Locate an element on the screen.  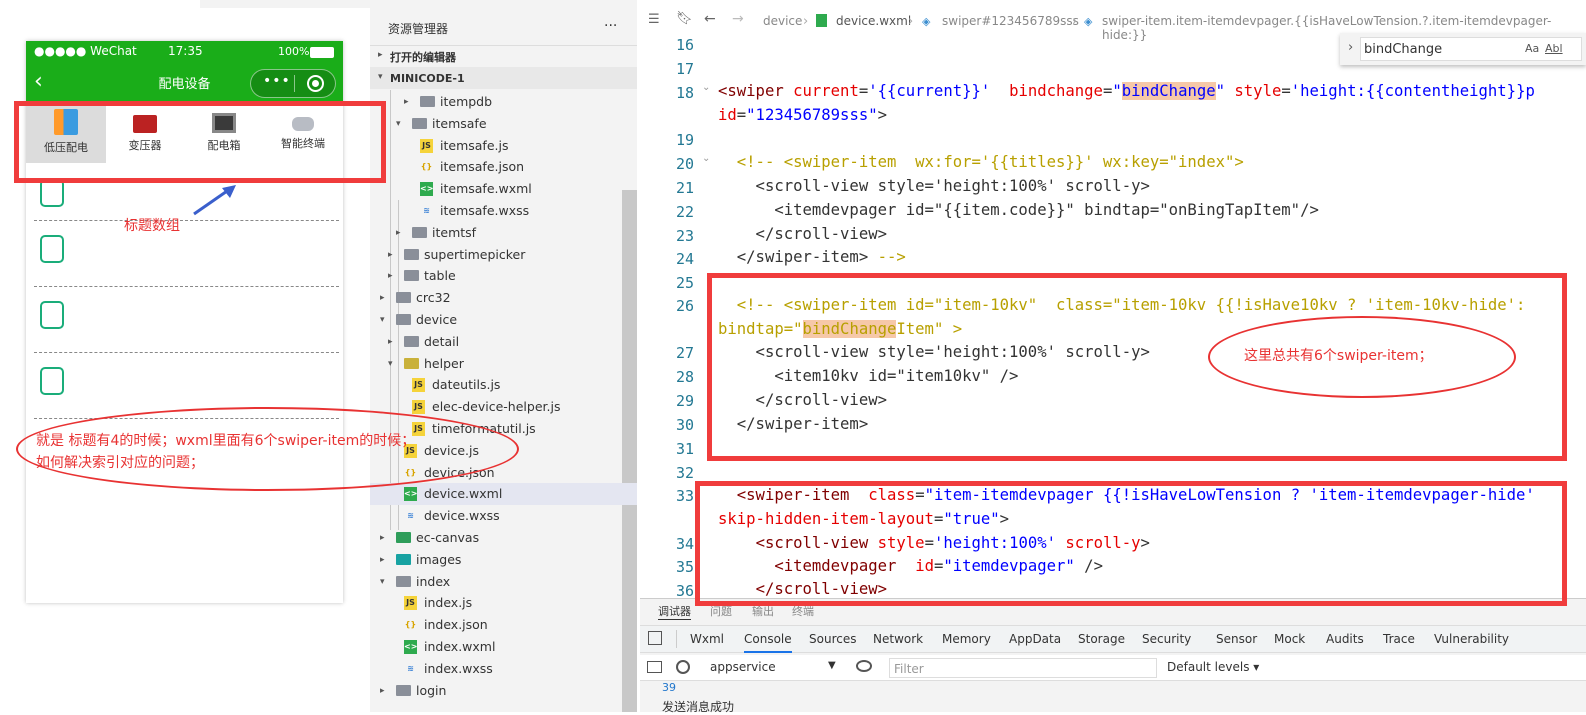
tree-item: ≋ itemsafe.wxss is located at coordinates (503, 211).